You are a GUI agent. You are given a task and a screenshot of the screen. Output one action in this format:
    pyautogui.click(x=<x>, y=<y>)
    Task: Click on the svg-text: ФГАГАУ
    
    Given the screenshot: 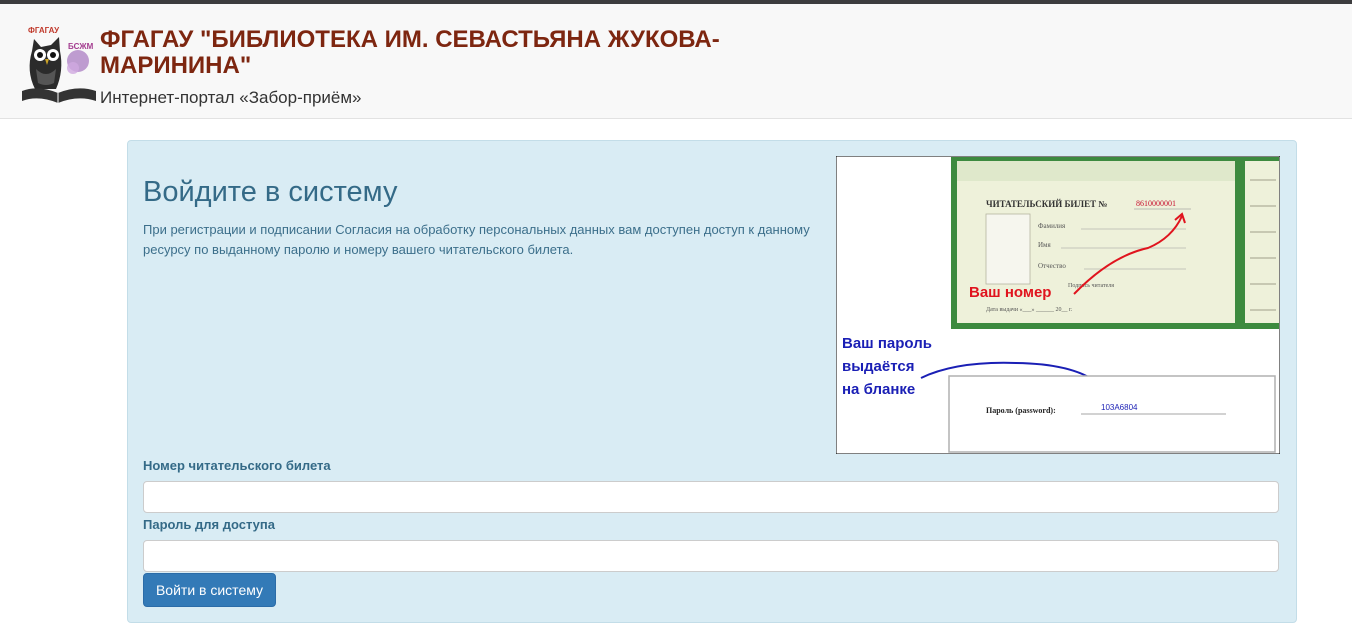 What is the action you would take?
    pyautogui.click(x=44, y=30)
    